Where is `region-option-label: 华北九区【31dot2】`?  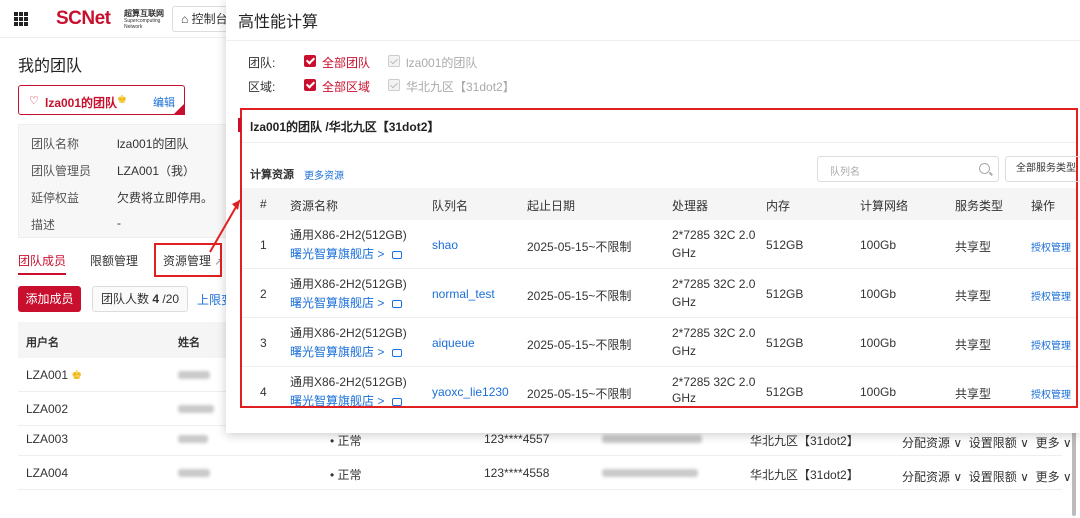
region-option-label: 华北九区【31dot2】 is located at coordinates (460, 86).